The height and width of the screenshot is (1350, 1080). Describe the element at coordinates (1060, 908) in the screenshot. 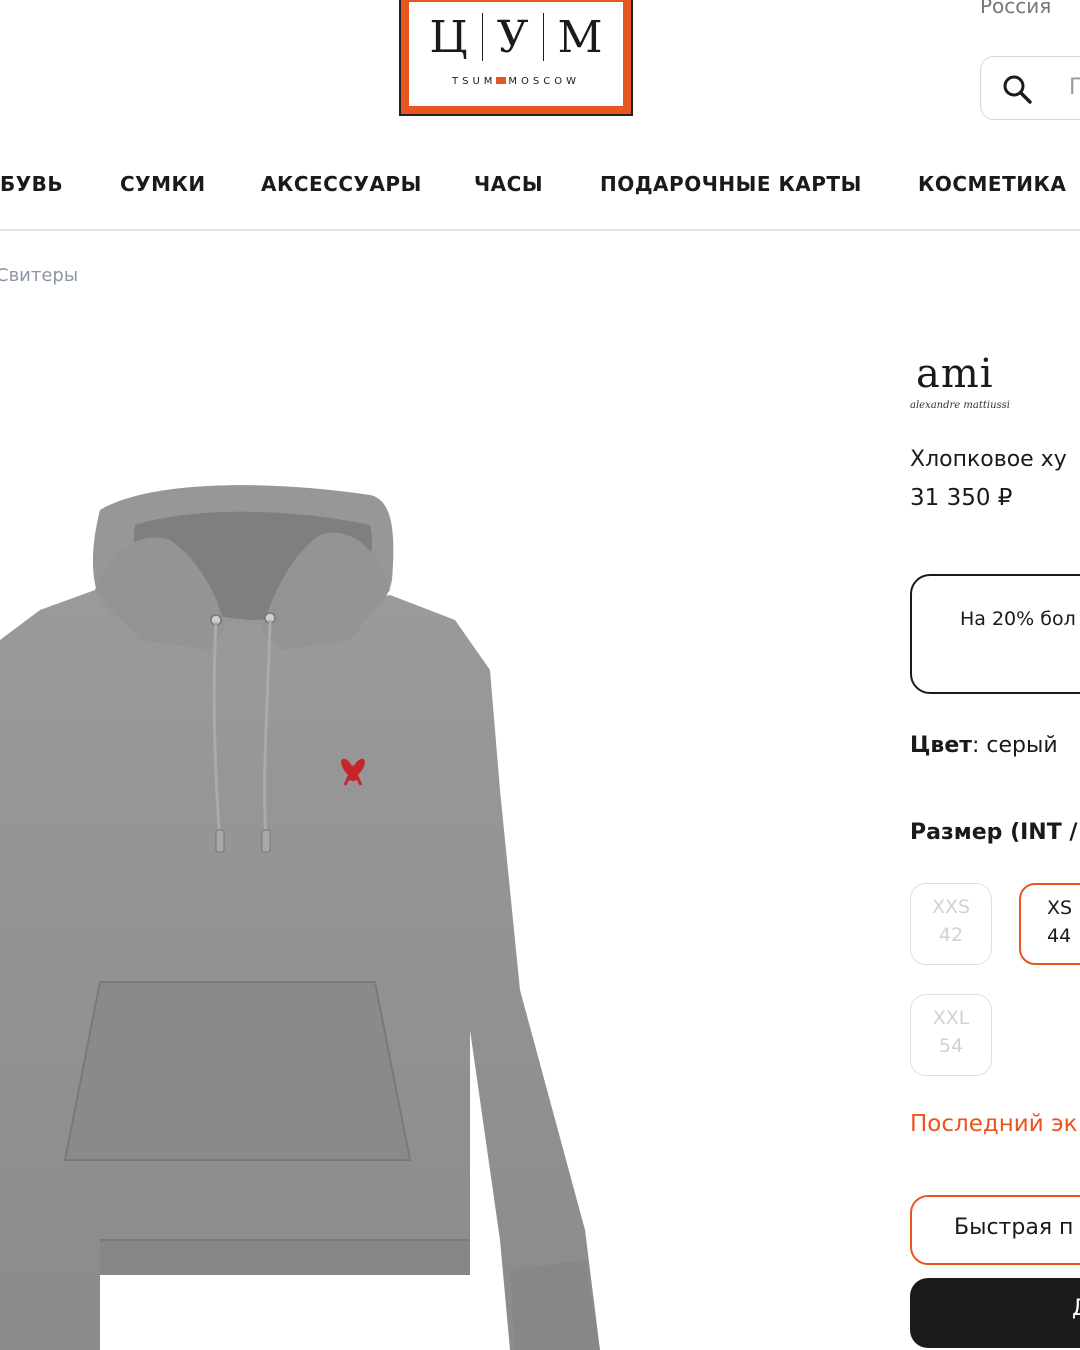

I see `size-int: XS` at that location.